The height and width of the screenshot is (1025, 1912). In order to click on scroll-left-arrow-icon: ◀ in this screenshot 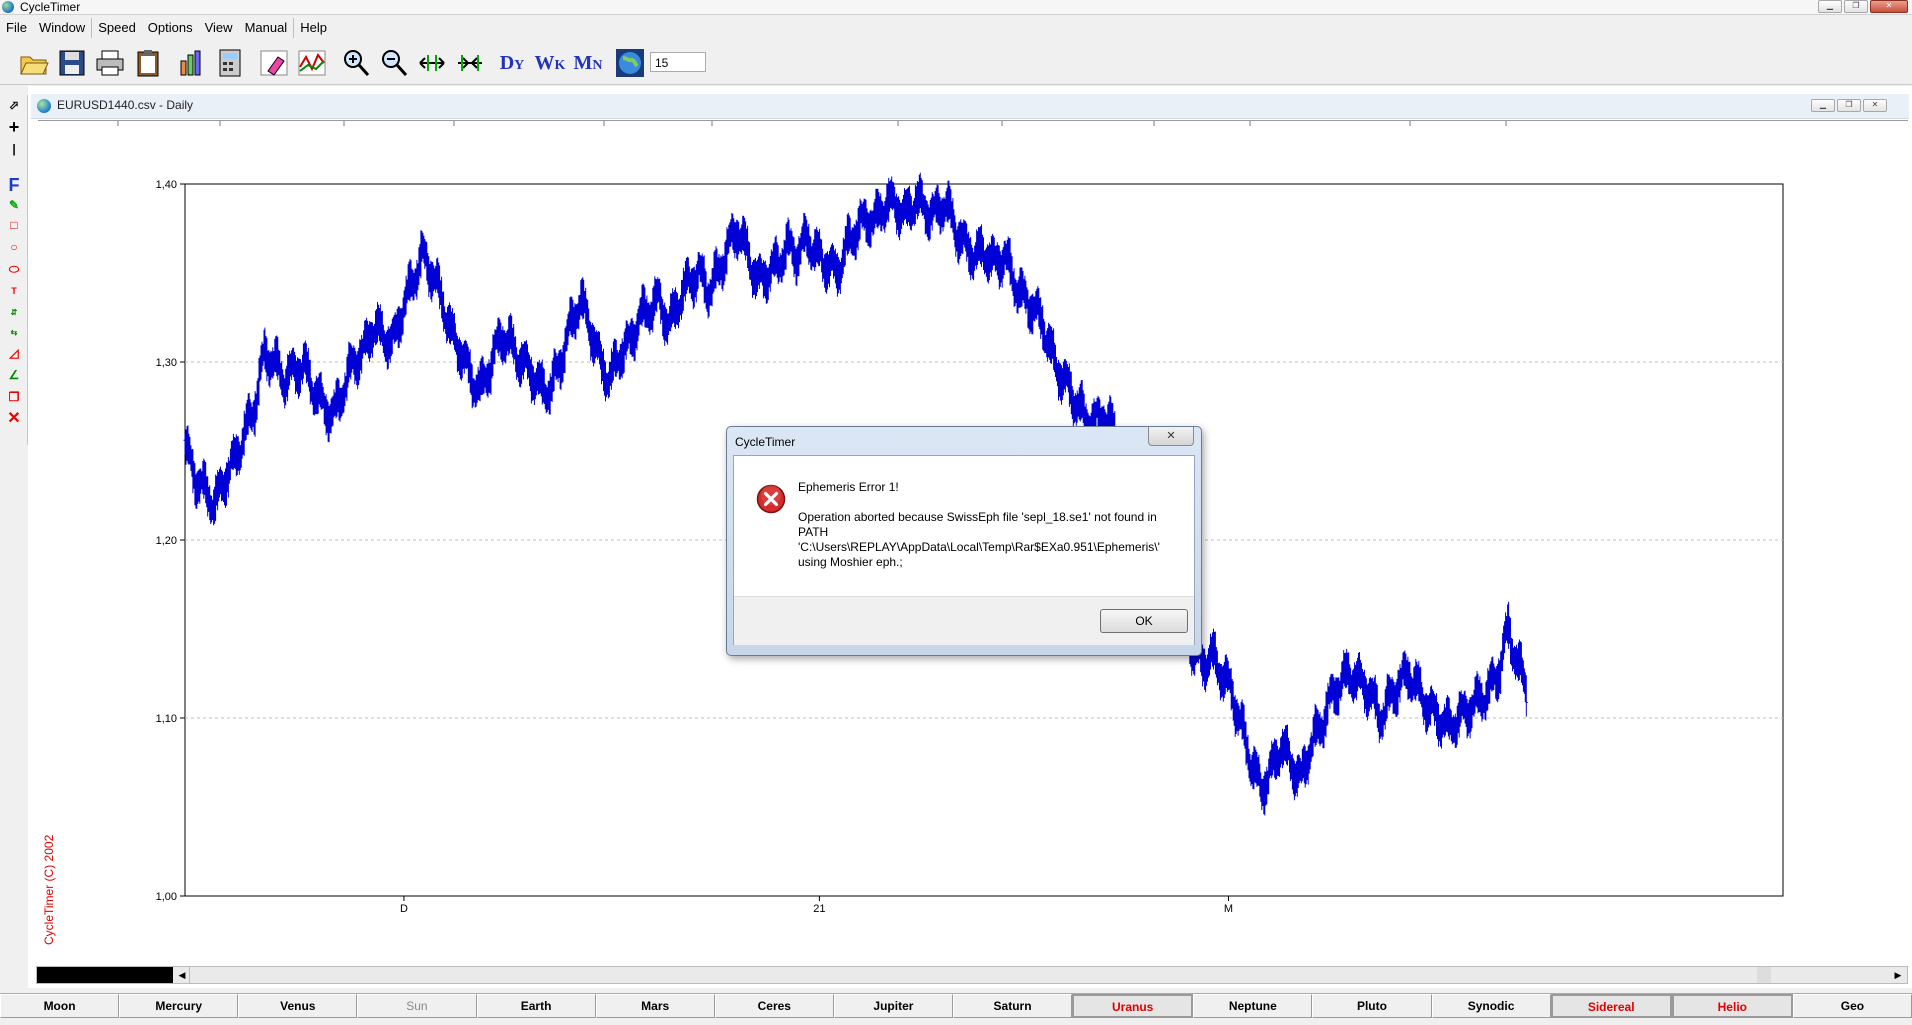, I will do `click(182, 975)`.